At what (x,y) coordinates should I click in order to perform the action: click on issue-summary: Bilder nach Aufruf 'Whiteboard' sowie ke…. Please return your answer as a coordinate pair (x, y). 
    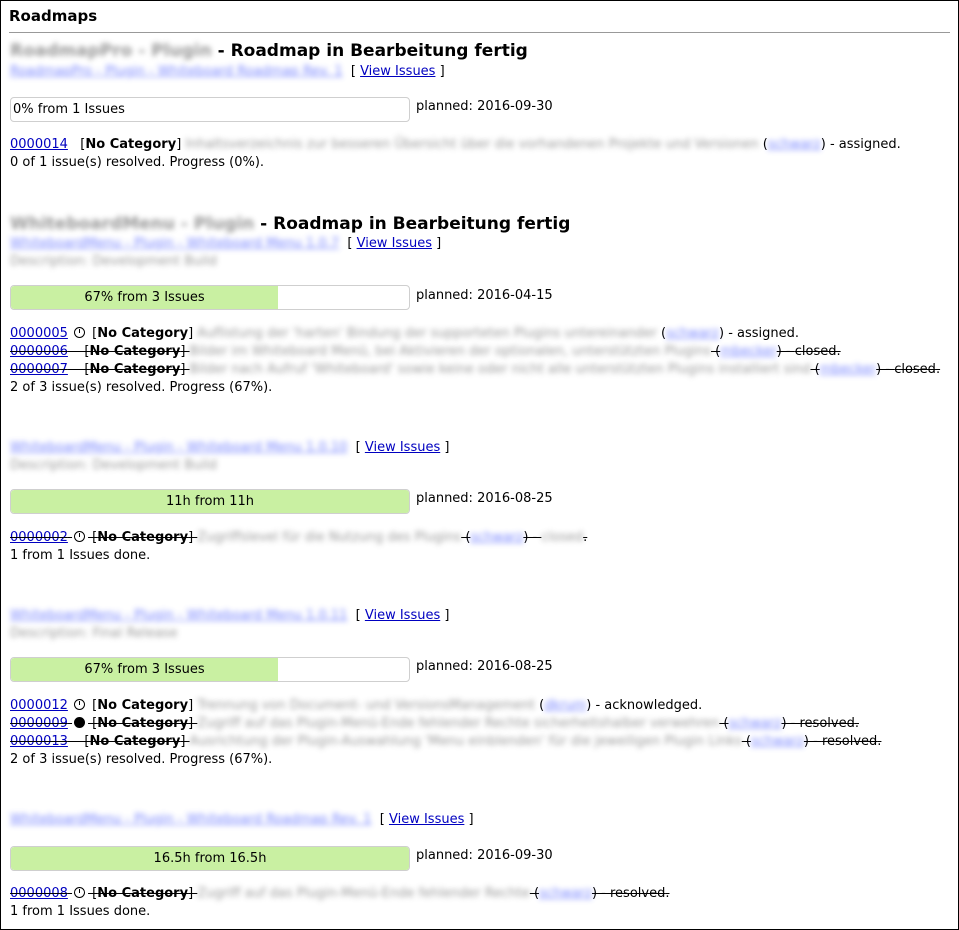
    Looking at the image, I should click on (500, 370).